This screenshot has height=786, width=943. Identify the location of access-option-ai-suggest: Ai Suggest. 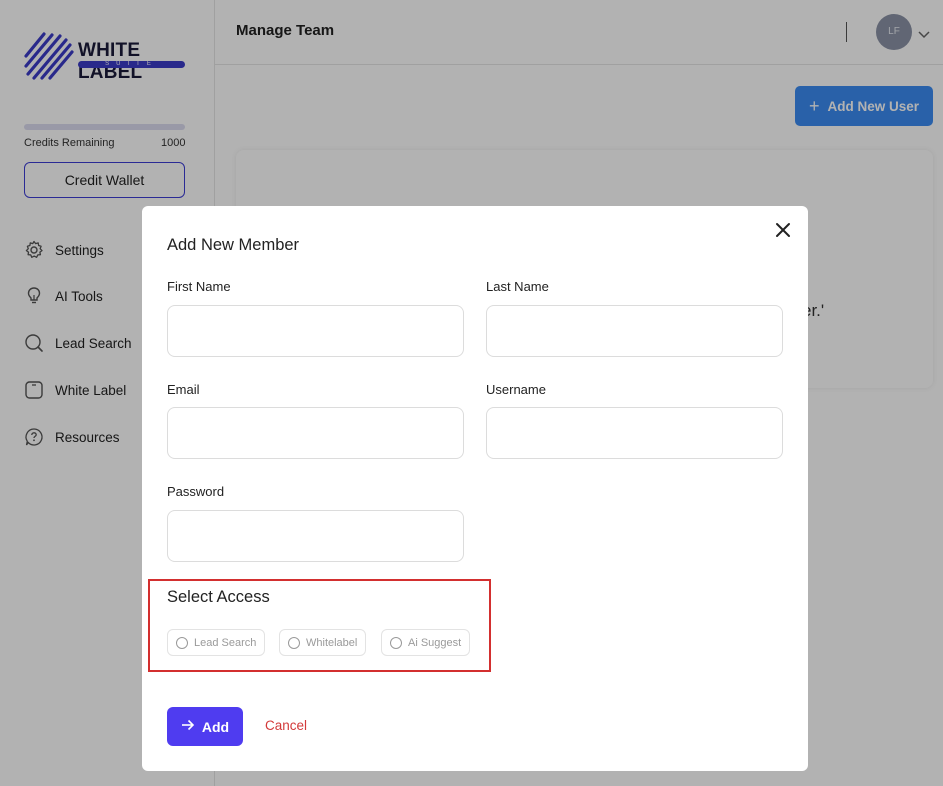
(426, 642).